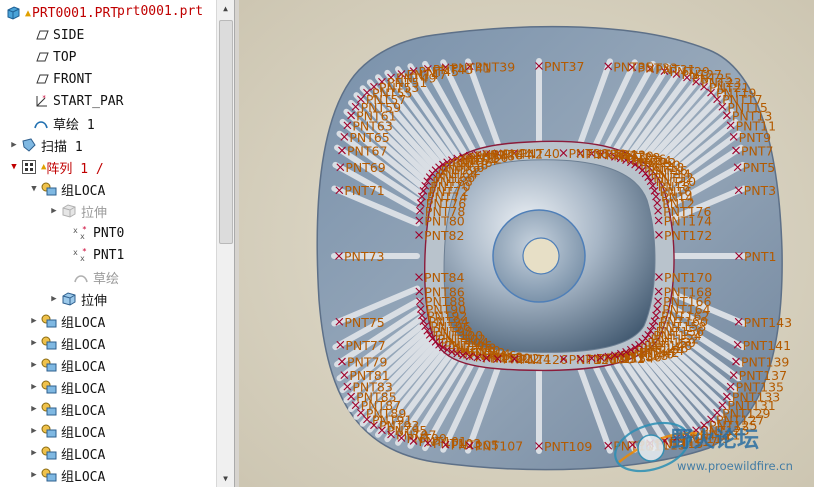 The image size is (814, 491). What do you see at coordinates (765, 362) in the screenshot?
I see `datum-point-label: PNT139` at bounding box center [765, 362].